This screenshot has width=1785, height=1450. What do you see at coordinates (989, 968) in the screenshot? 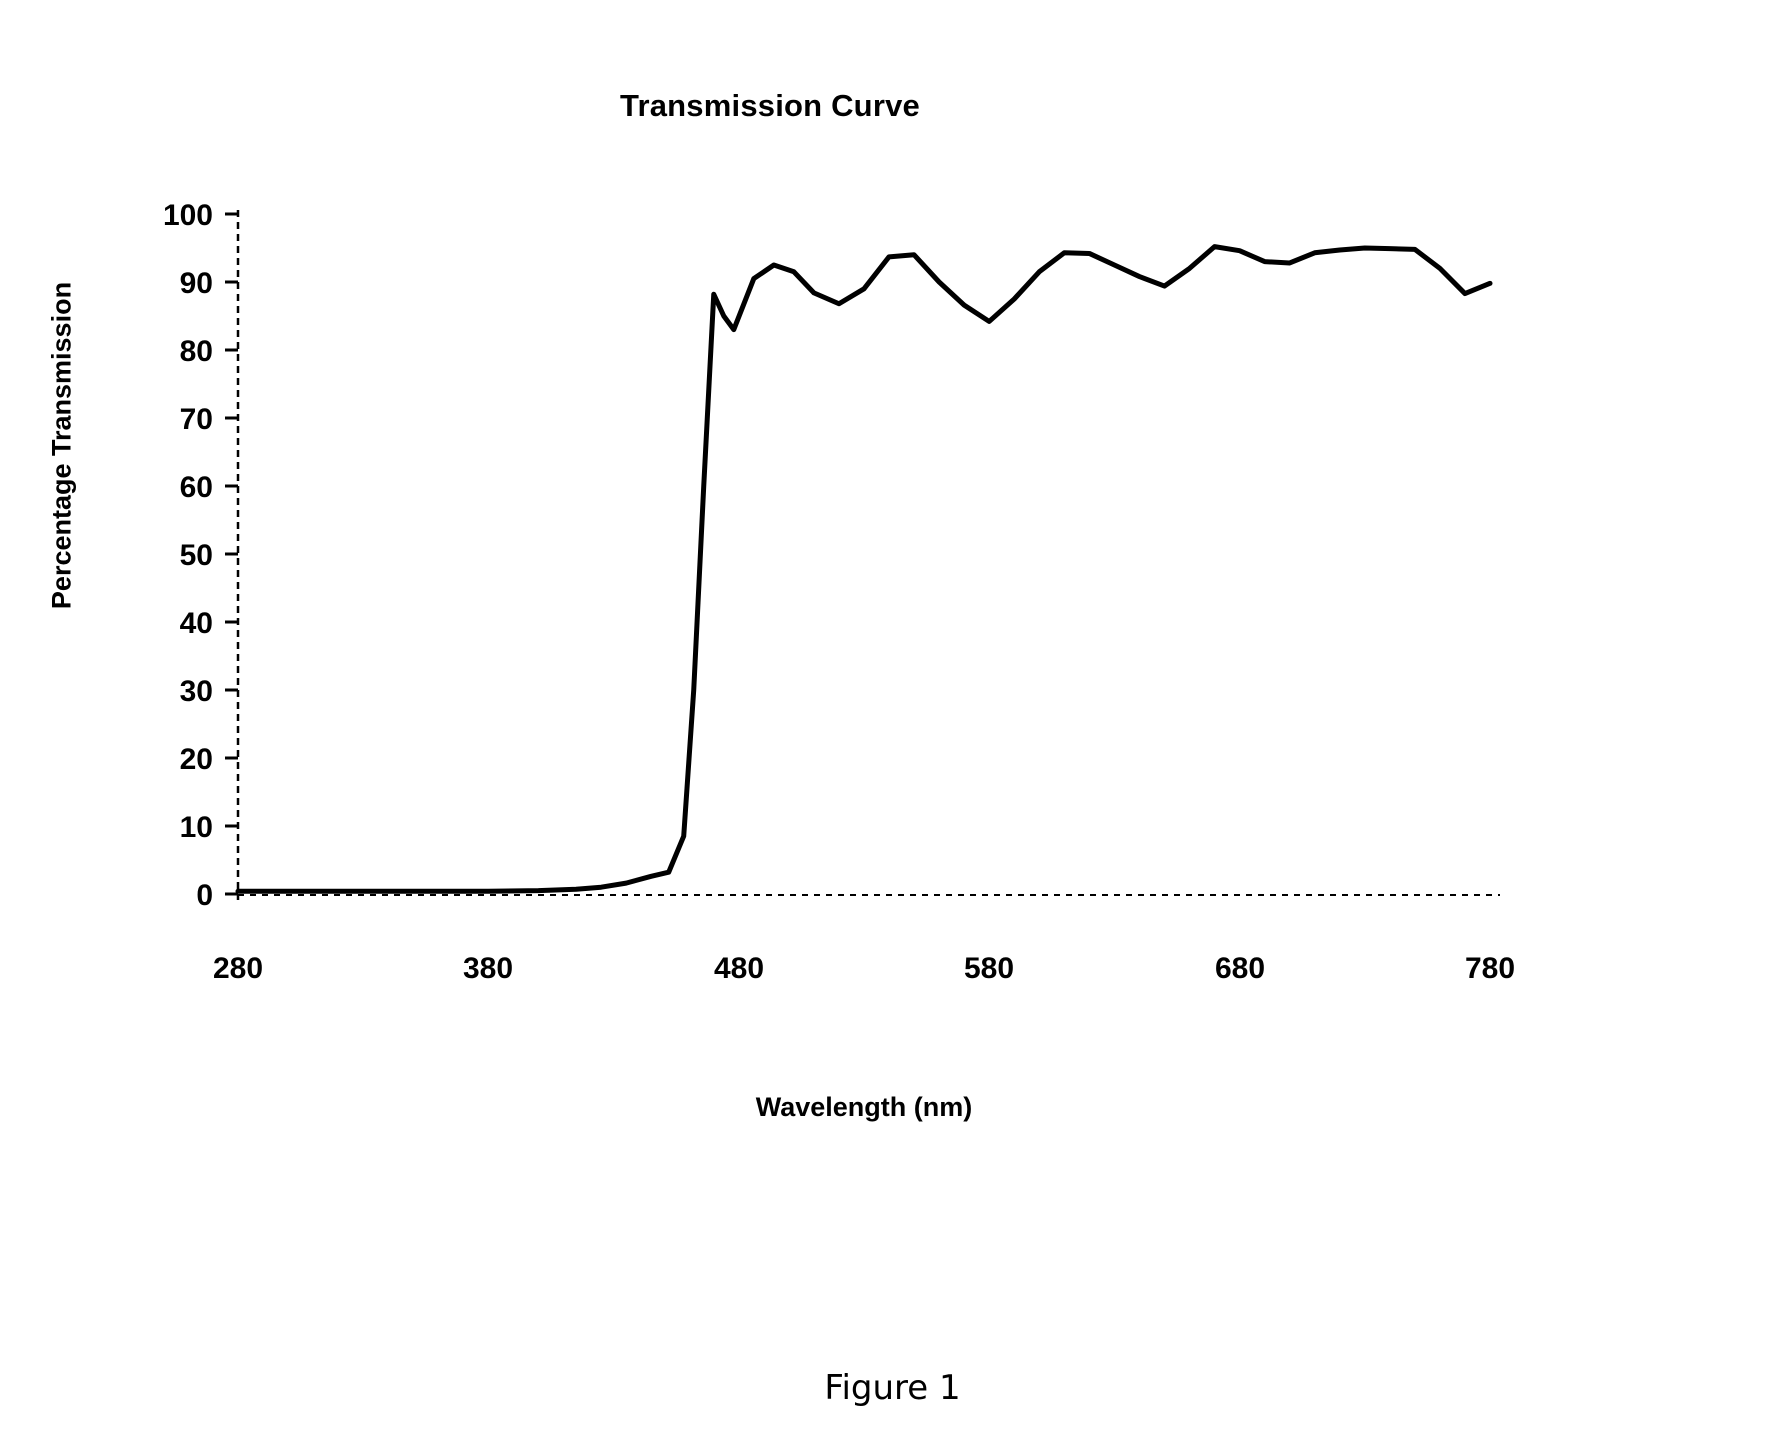
I see `x-tick-label: 580` at bounding box center [989, 968].